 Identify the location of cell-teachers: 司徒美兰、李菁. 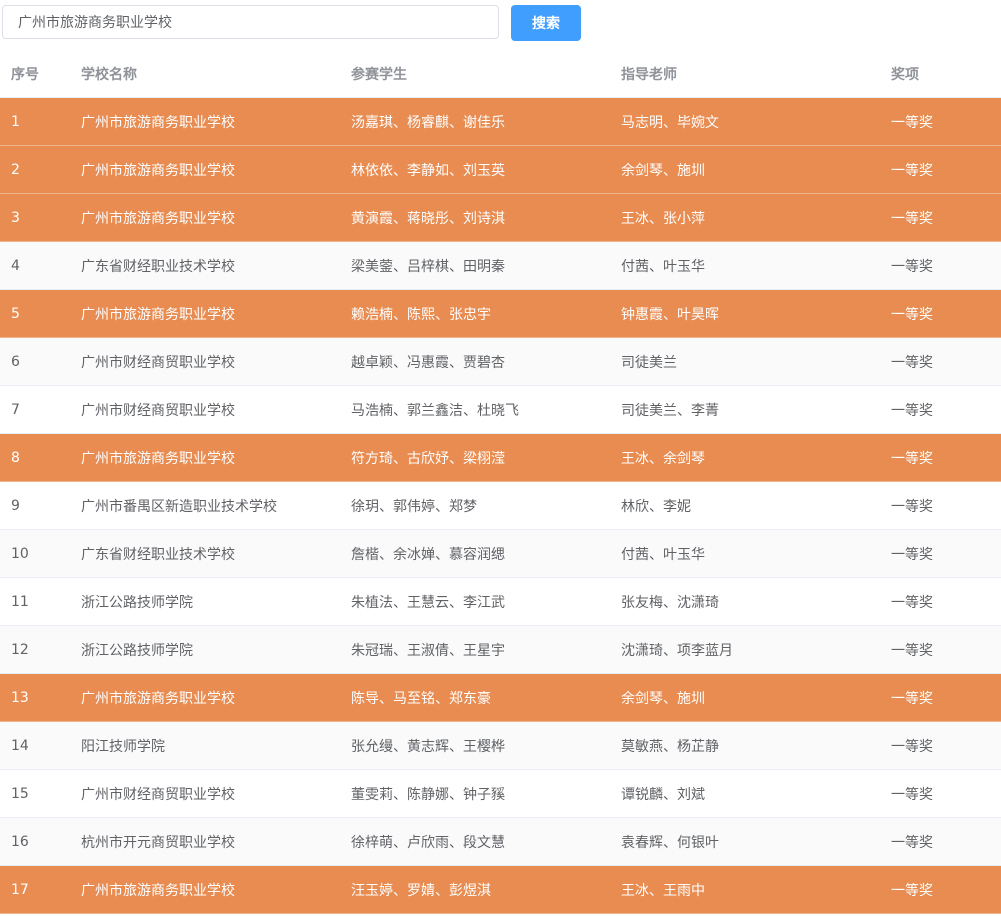
(670, 410).